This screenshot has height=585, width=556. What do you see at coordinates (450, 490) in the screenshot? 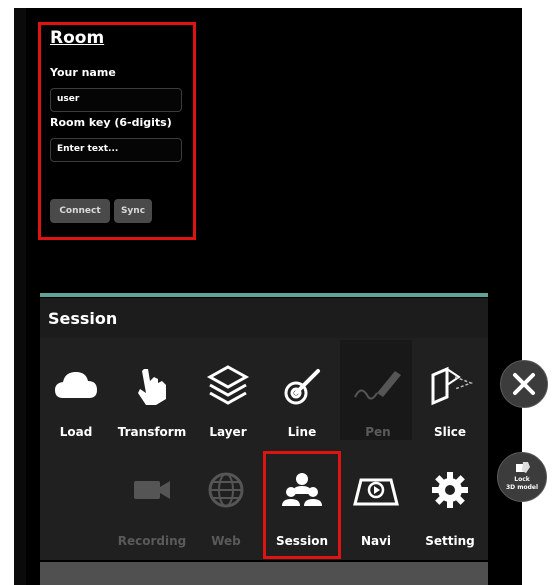
I see `gear-icon` at bounding box center [450, 490].